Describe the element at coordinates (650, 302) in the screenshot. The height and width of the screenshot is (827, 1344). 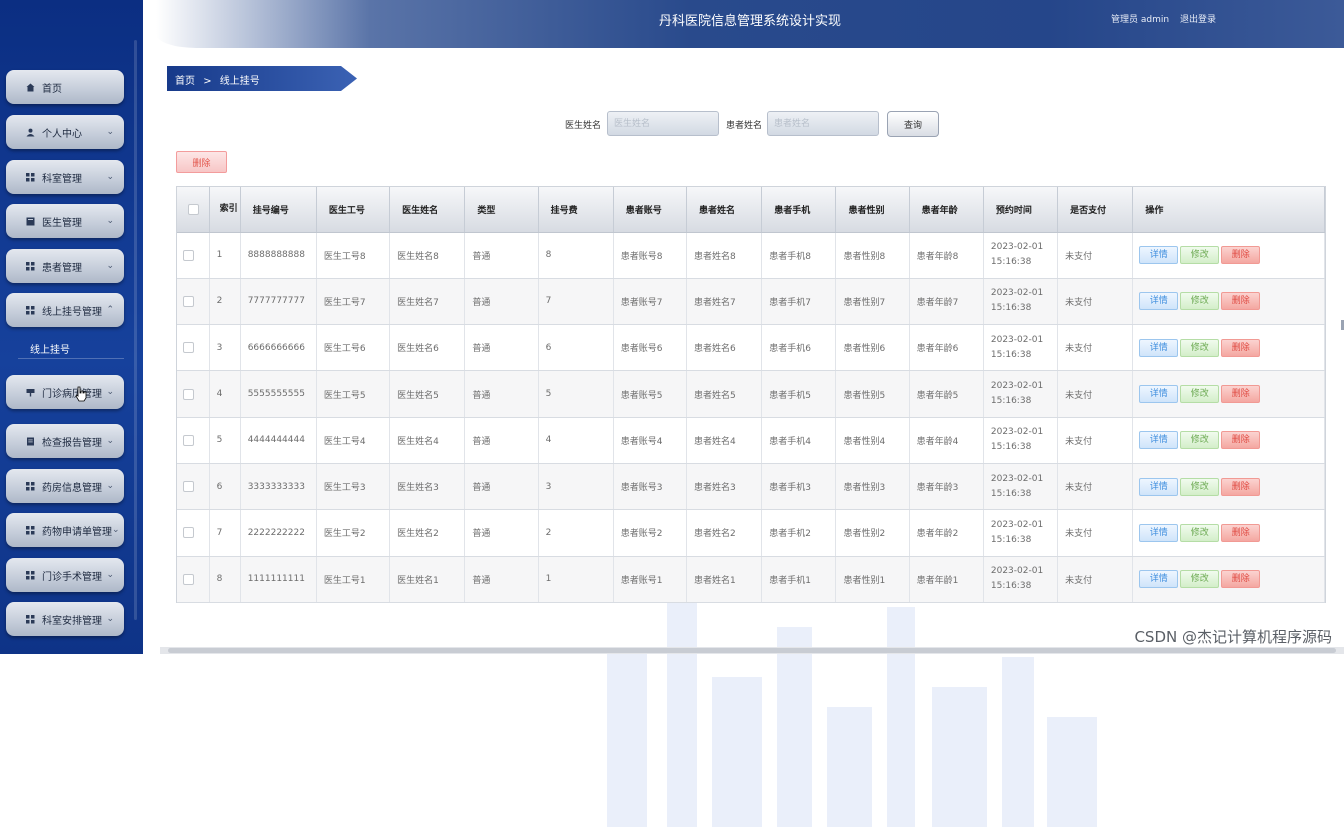
I see `cell-acct: 患者账号7` at that location.